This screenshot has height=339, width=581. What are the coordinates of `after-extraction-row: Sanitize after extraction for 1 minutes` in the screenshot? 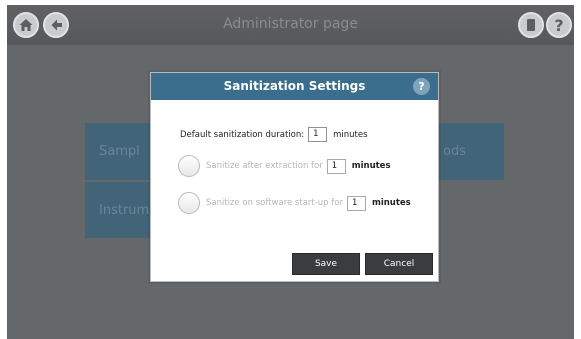 It's located at (284, 166).